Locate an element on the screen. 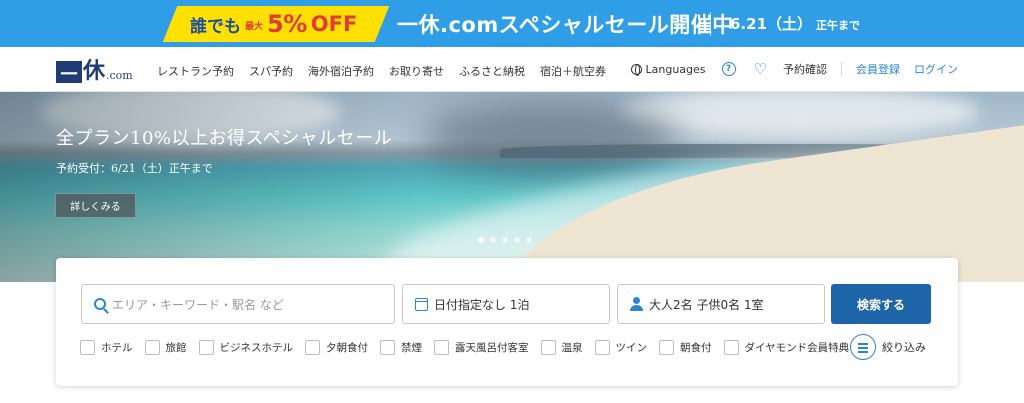  nav-otoriyose: お取り寄せ is located at coordinates (416, 71).